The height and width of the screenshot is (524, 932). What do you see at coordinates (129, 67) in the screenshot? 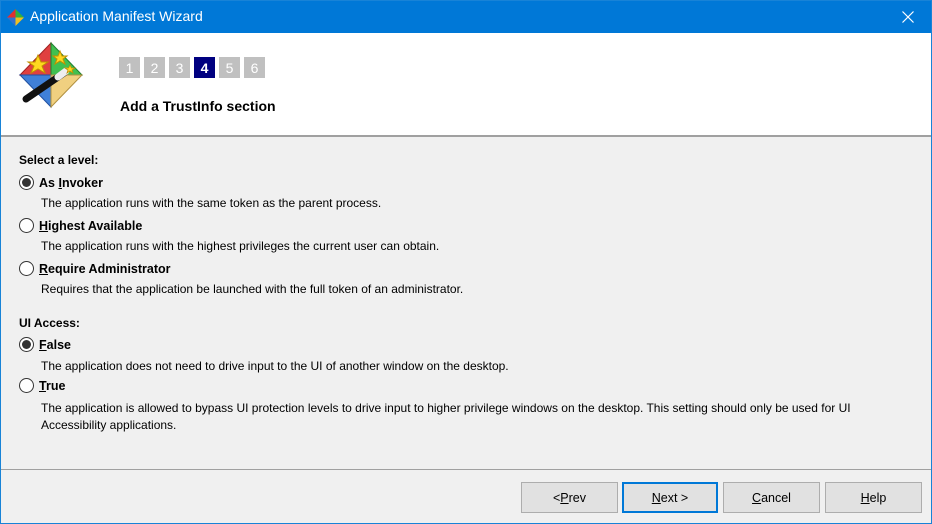
I see `step-1: 1` at bounding box center [129, 67].